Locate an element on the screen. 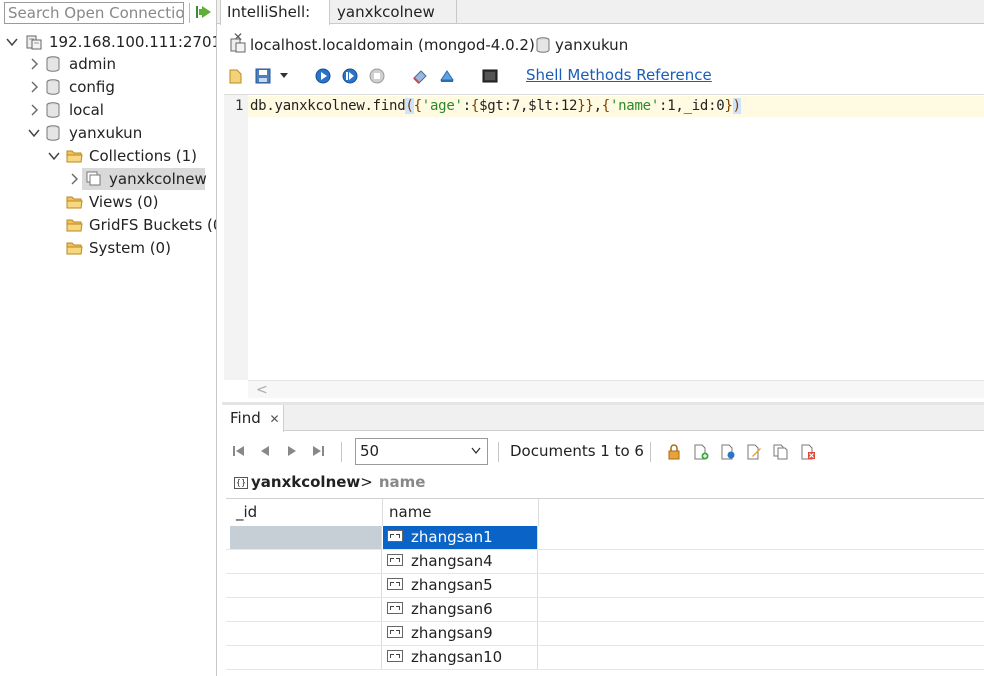 The image size is (984, 676). table-row: zhangsan1 is located at coordinates (605, 538).